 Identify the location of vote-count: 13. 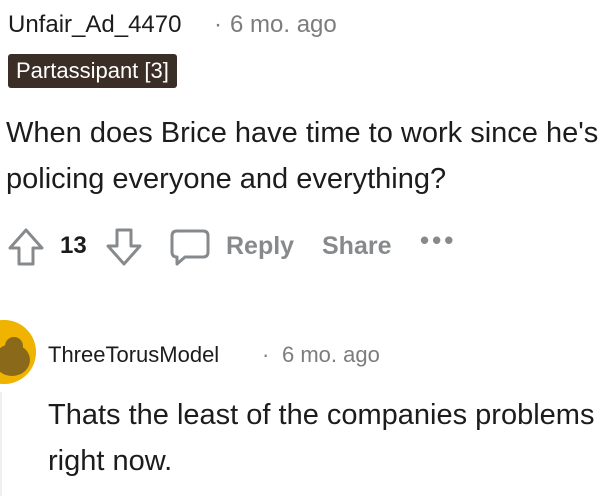
(73, 245).